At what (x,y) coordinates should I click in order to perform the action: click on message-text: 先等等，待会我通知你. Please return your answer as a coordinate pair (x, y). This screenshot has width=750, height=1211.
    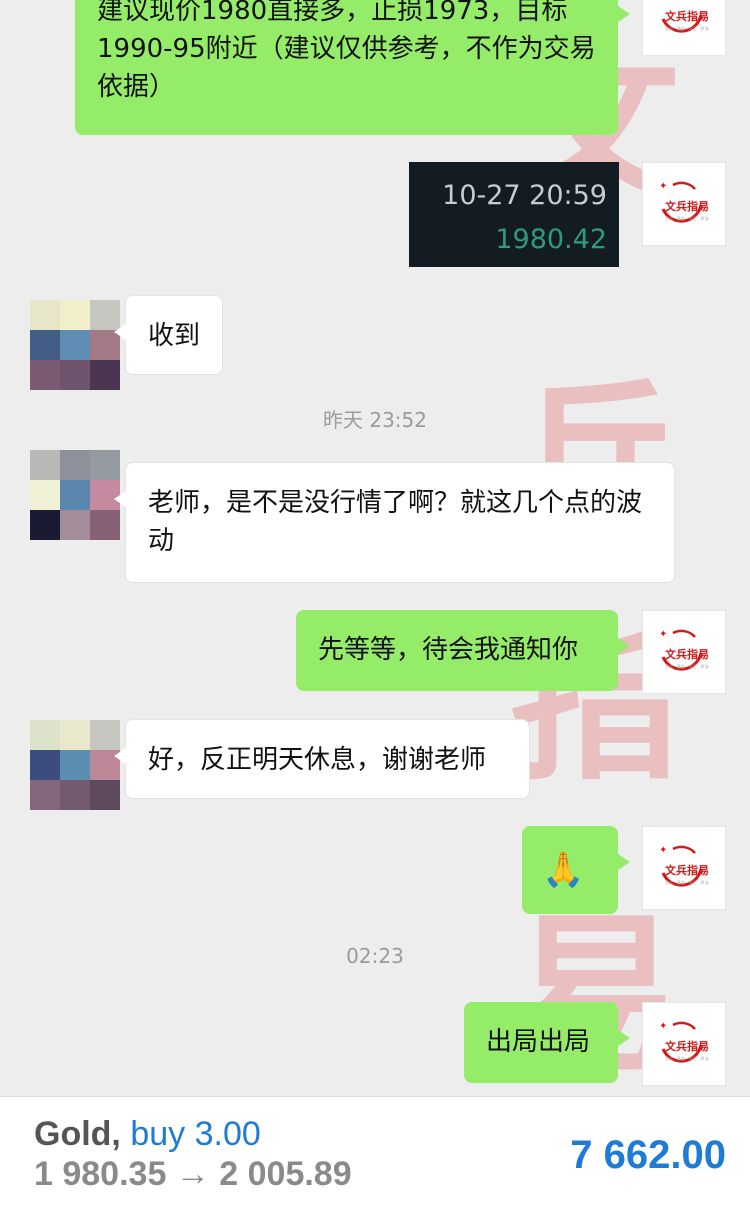
    Looking at the image, I should click on (448, 650).